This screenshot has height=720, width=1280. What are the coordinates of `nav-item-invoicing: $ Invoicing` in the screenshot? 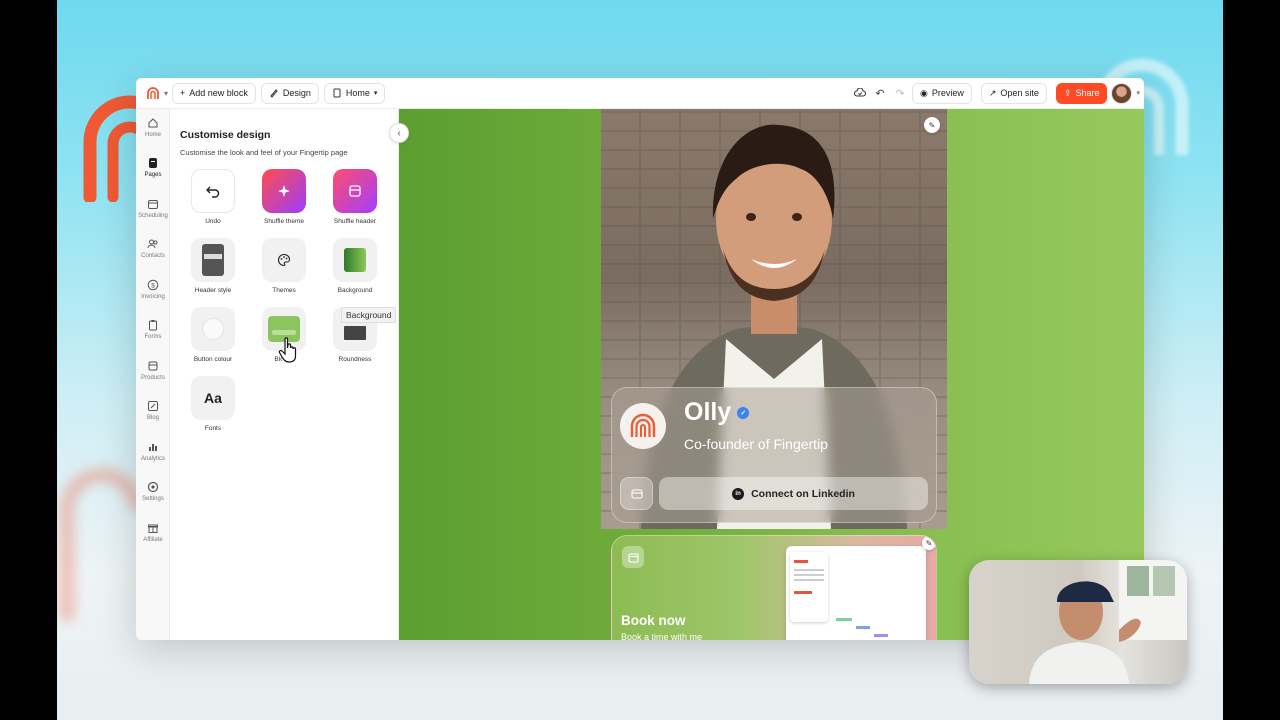 It's located at (153, 289).